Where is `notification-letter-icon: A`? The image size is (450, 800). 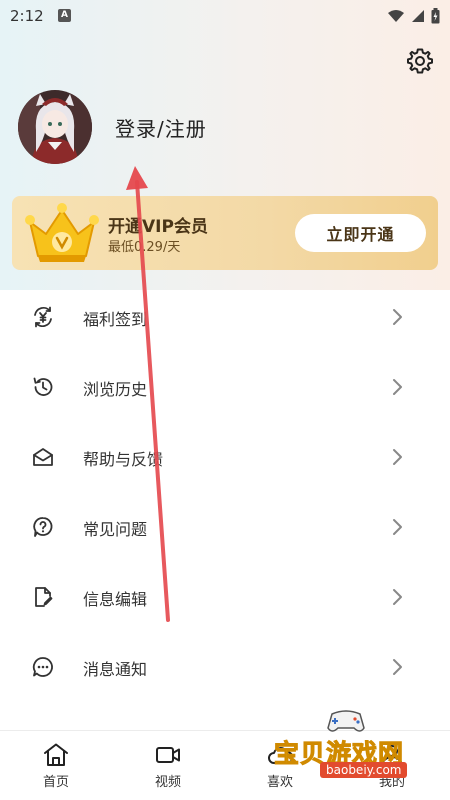 notification-letter-icon: A is located at coordinates (64, 15).